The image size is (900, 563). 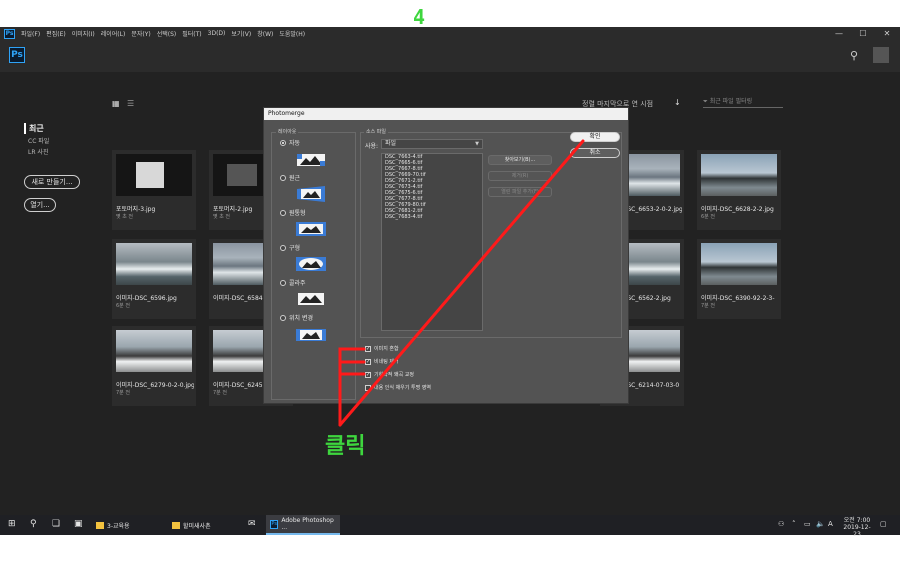 I want to click on menu-view: 보기(V), so click(x=241, y=33).